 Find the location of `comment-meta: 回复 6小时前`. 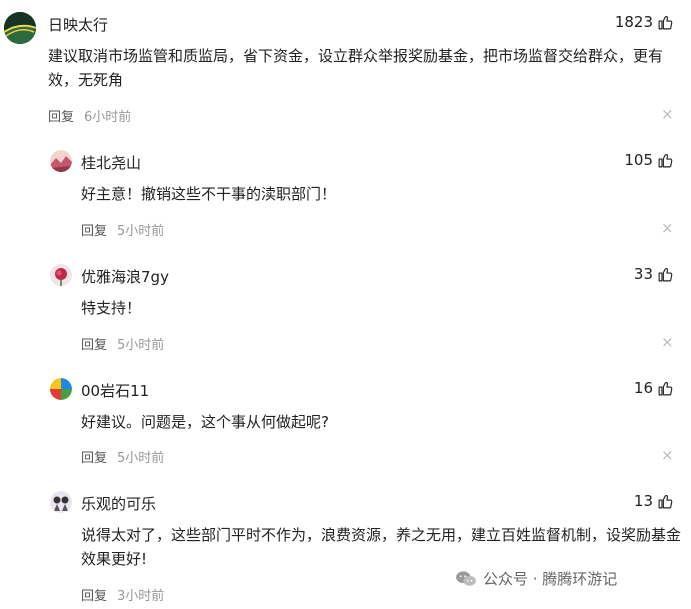

comment-meta: 回复 6小时前 is located at coordinates (89, 115).